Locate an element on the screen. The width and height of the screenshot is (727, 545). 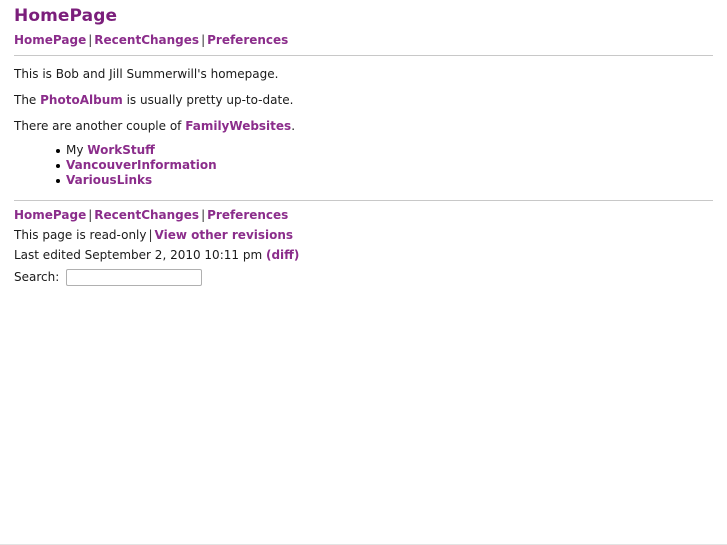
text-segment: The is located at coordinates (27, 100).